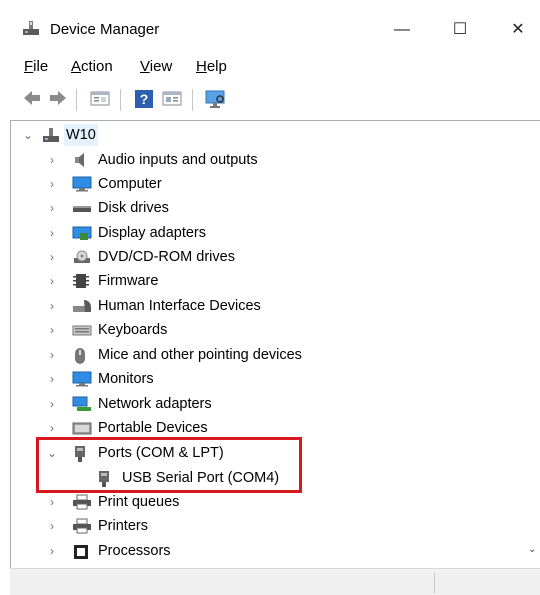 The height and width of the screenshot is (595, 540). What do you see at coordinates (260, 208) in the screenshot?
I see `tree-category-row: › Disk drives` at bounding box center [260, 208].